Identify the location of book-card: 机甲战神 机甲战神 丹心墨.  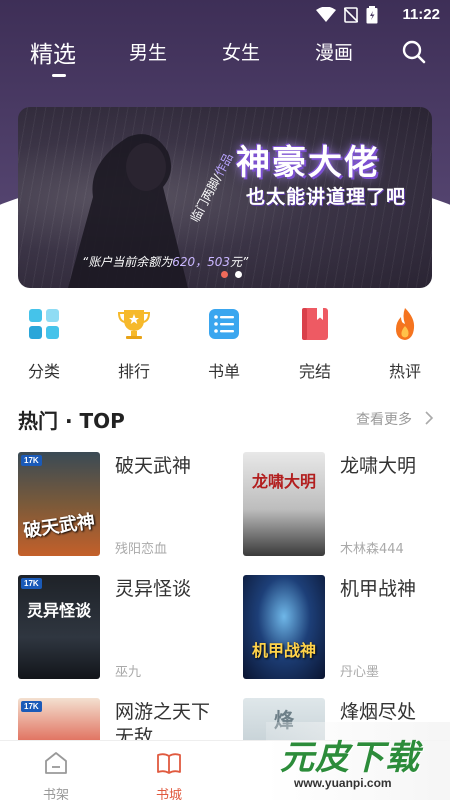
(346, 629).